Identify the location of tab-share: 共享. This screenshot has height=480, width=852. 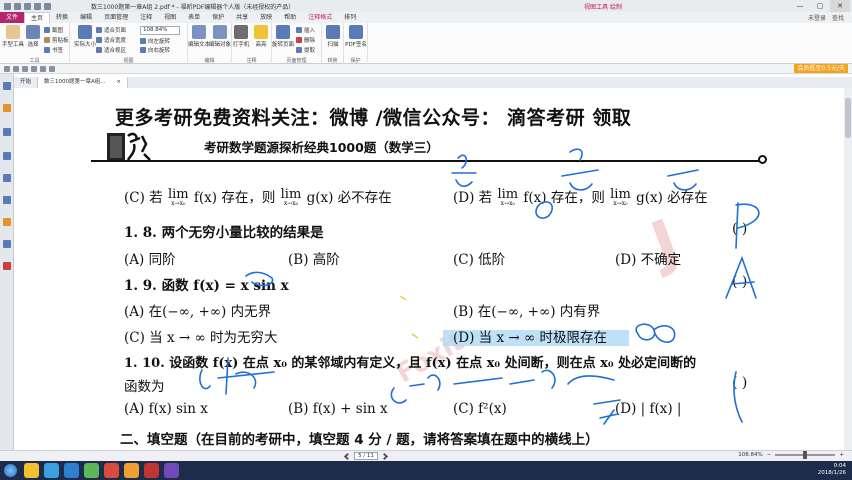
(242, 17).